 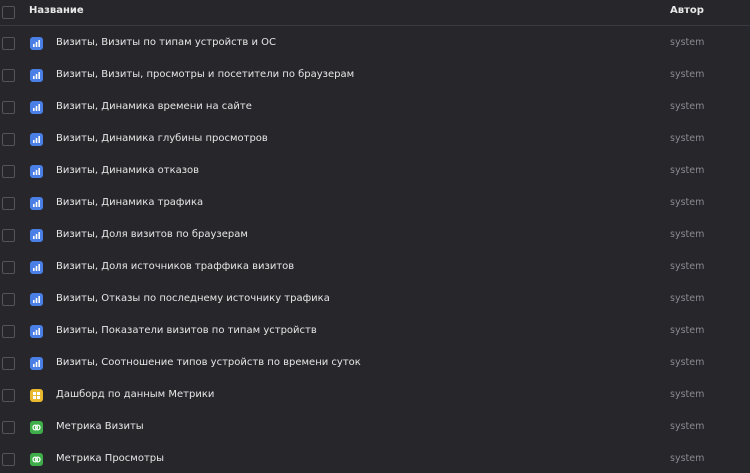 I want to click on select-all-checkbox, so click(x=8, y=12).